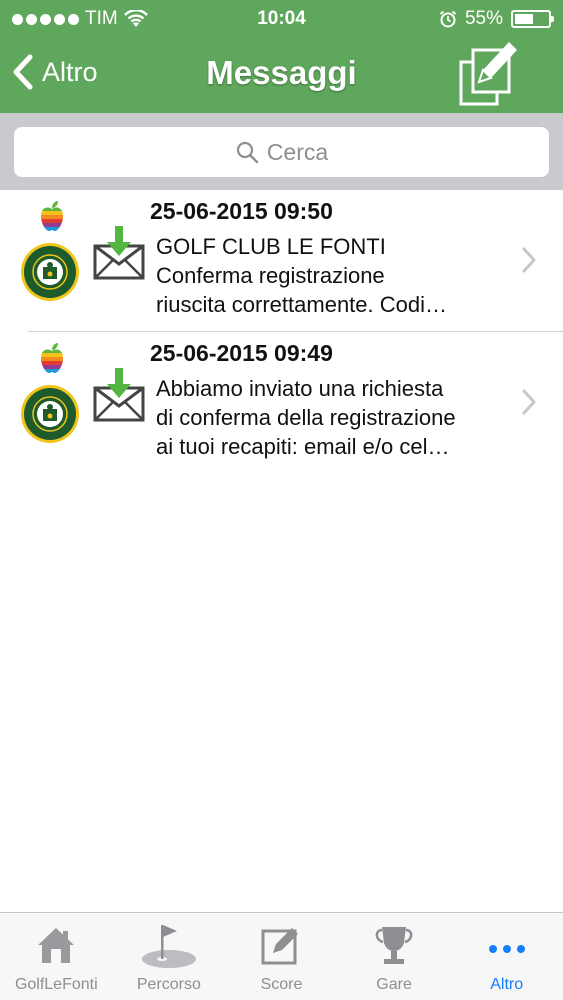  What do you see at coordinates (300, 388) in the screenshot?
I see `message-line: Abbiamo inviato una richiesta` at bounding box center [300, 388].